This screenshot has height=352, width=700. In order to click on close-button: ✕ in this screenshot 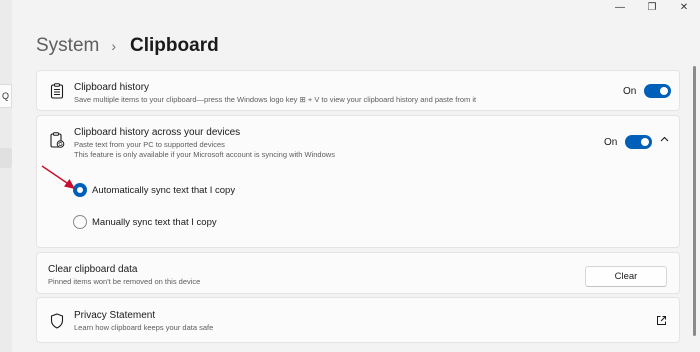, I will do `click(684, 7)`.